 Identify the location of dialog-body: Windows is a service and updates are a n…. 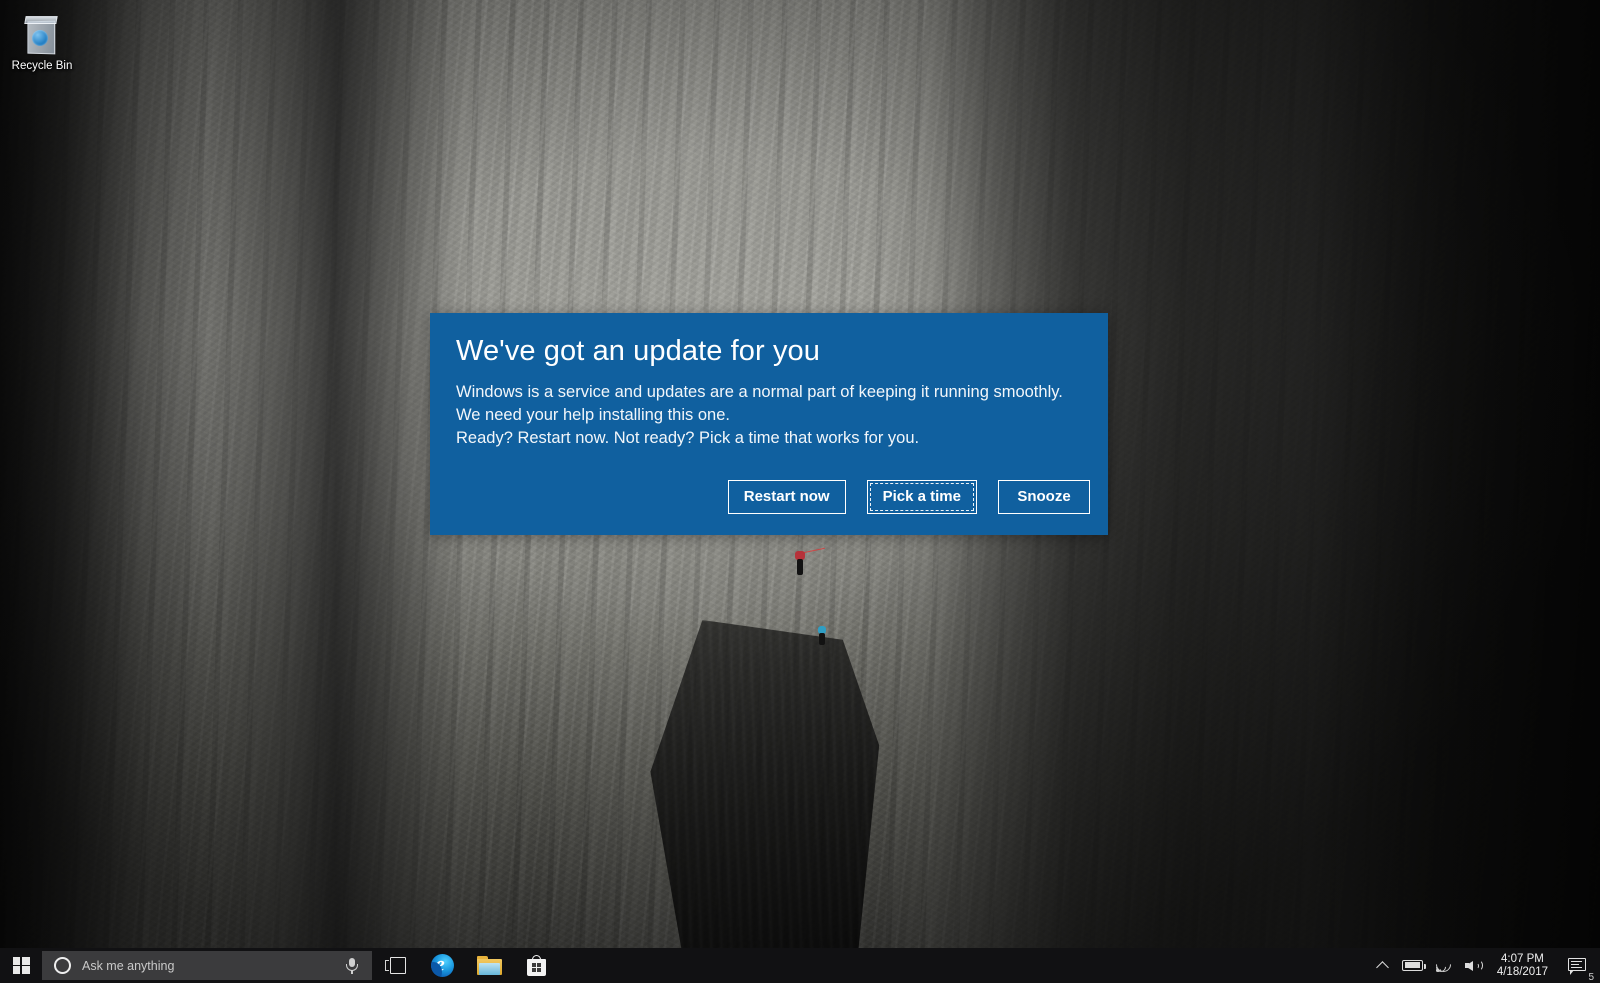
(768, 415).